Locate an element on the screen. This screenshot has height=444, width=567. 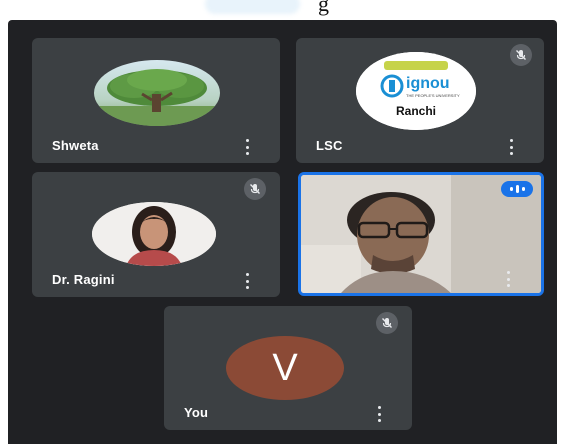
participant-name: You is located at coordinates (196, 412).